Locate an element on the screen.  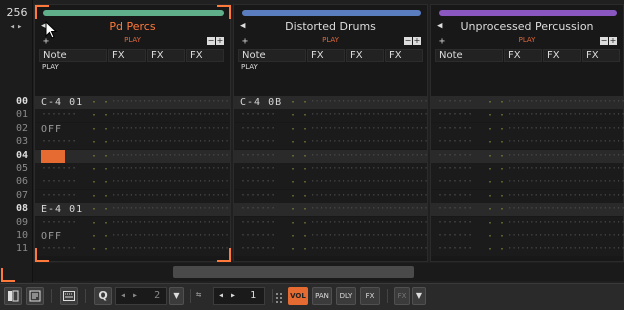
pattern-row: · · ········· ········· ········· is located at coordinates (132, 156).